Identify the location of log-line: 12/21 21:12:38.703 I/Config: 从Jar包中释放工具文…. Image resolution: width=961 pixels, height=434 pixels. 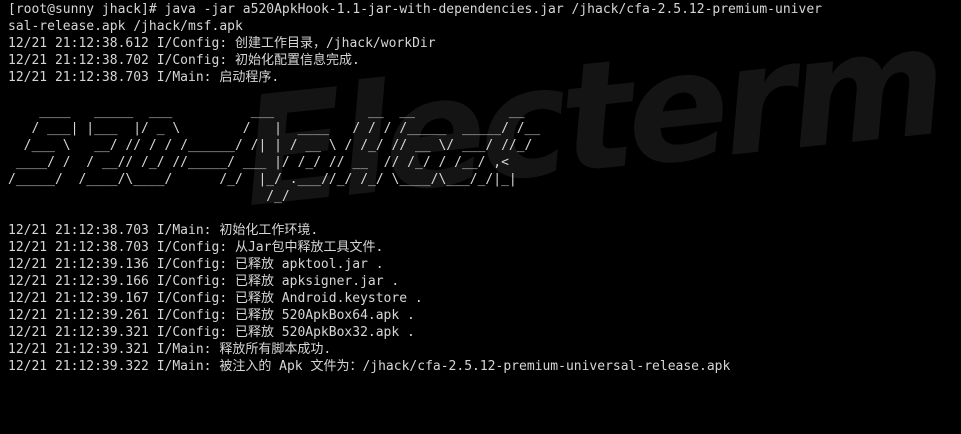
(196, 247).